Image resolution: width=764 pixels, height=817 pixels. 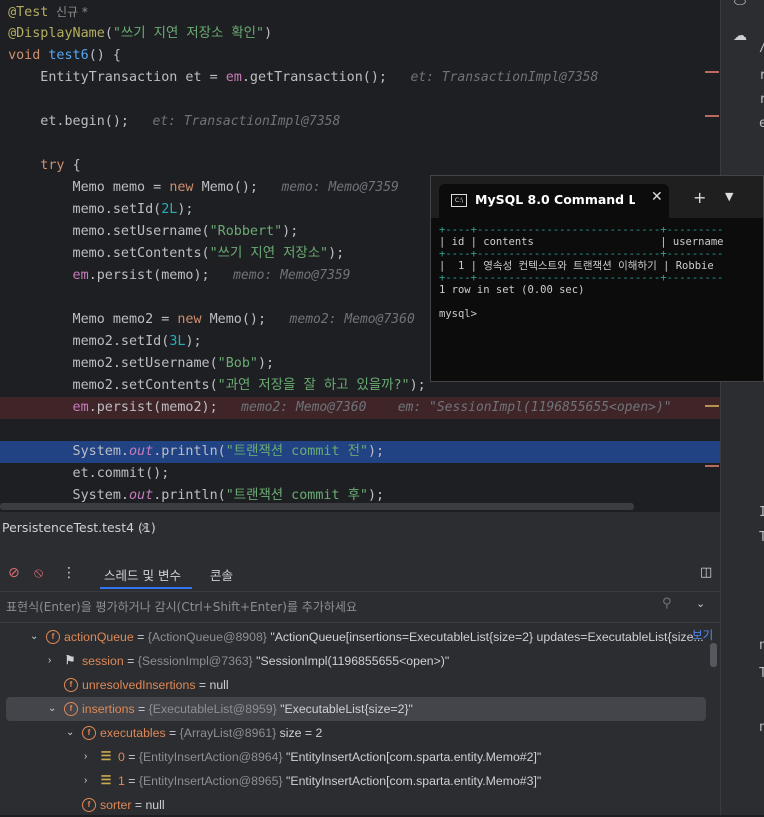 What do you see at coordinates (317, 506) in the screenshot?
I see `editor-horizontal-scrollbar` at bounding box center [317, 506].